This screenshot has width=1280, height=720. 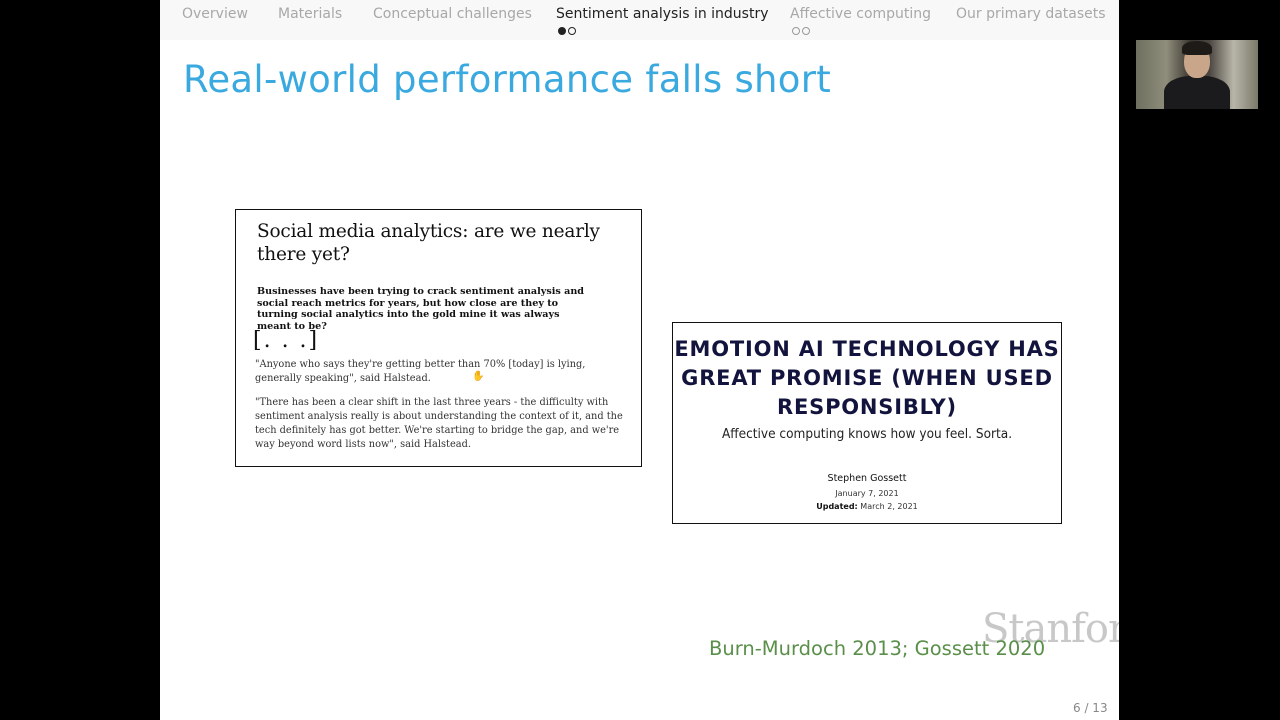 I want to click on nav-item-our-primary-datasets: Our primary datasets, so click(x=1031, y=14).